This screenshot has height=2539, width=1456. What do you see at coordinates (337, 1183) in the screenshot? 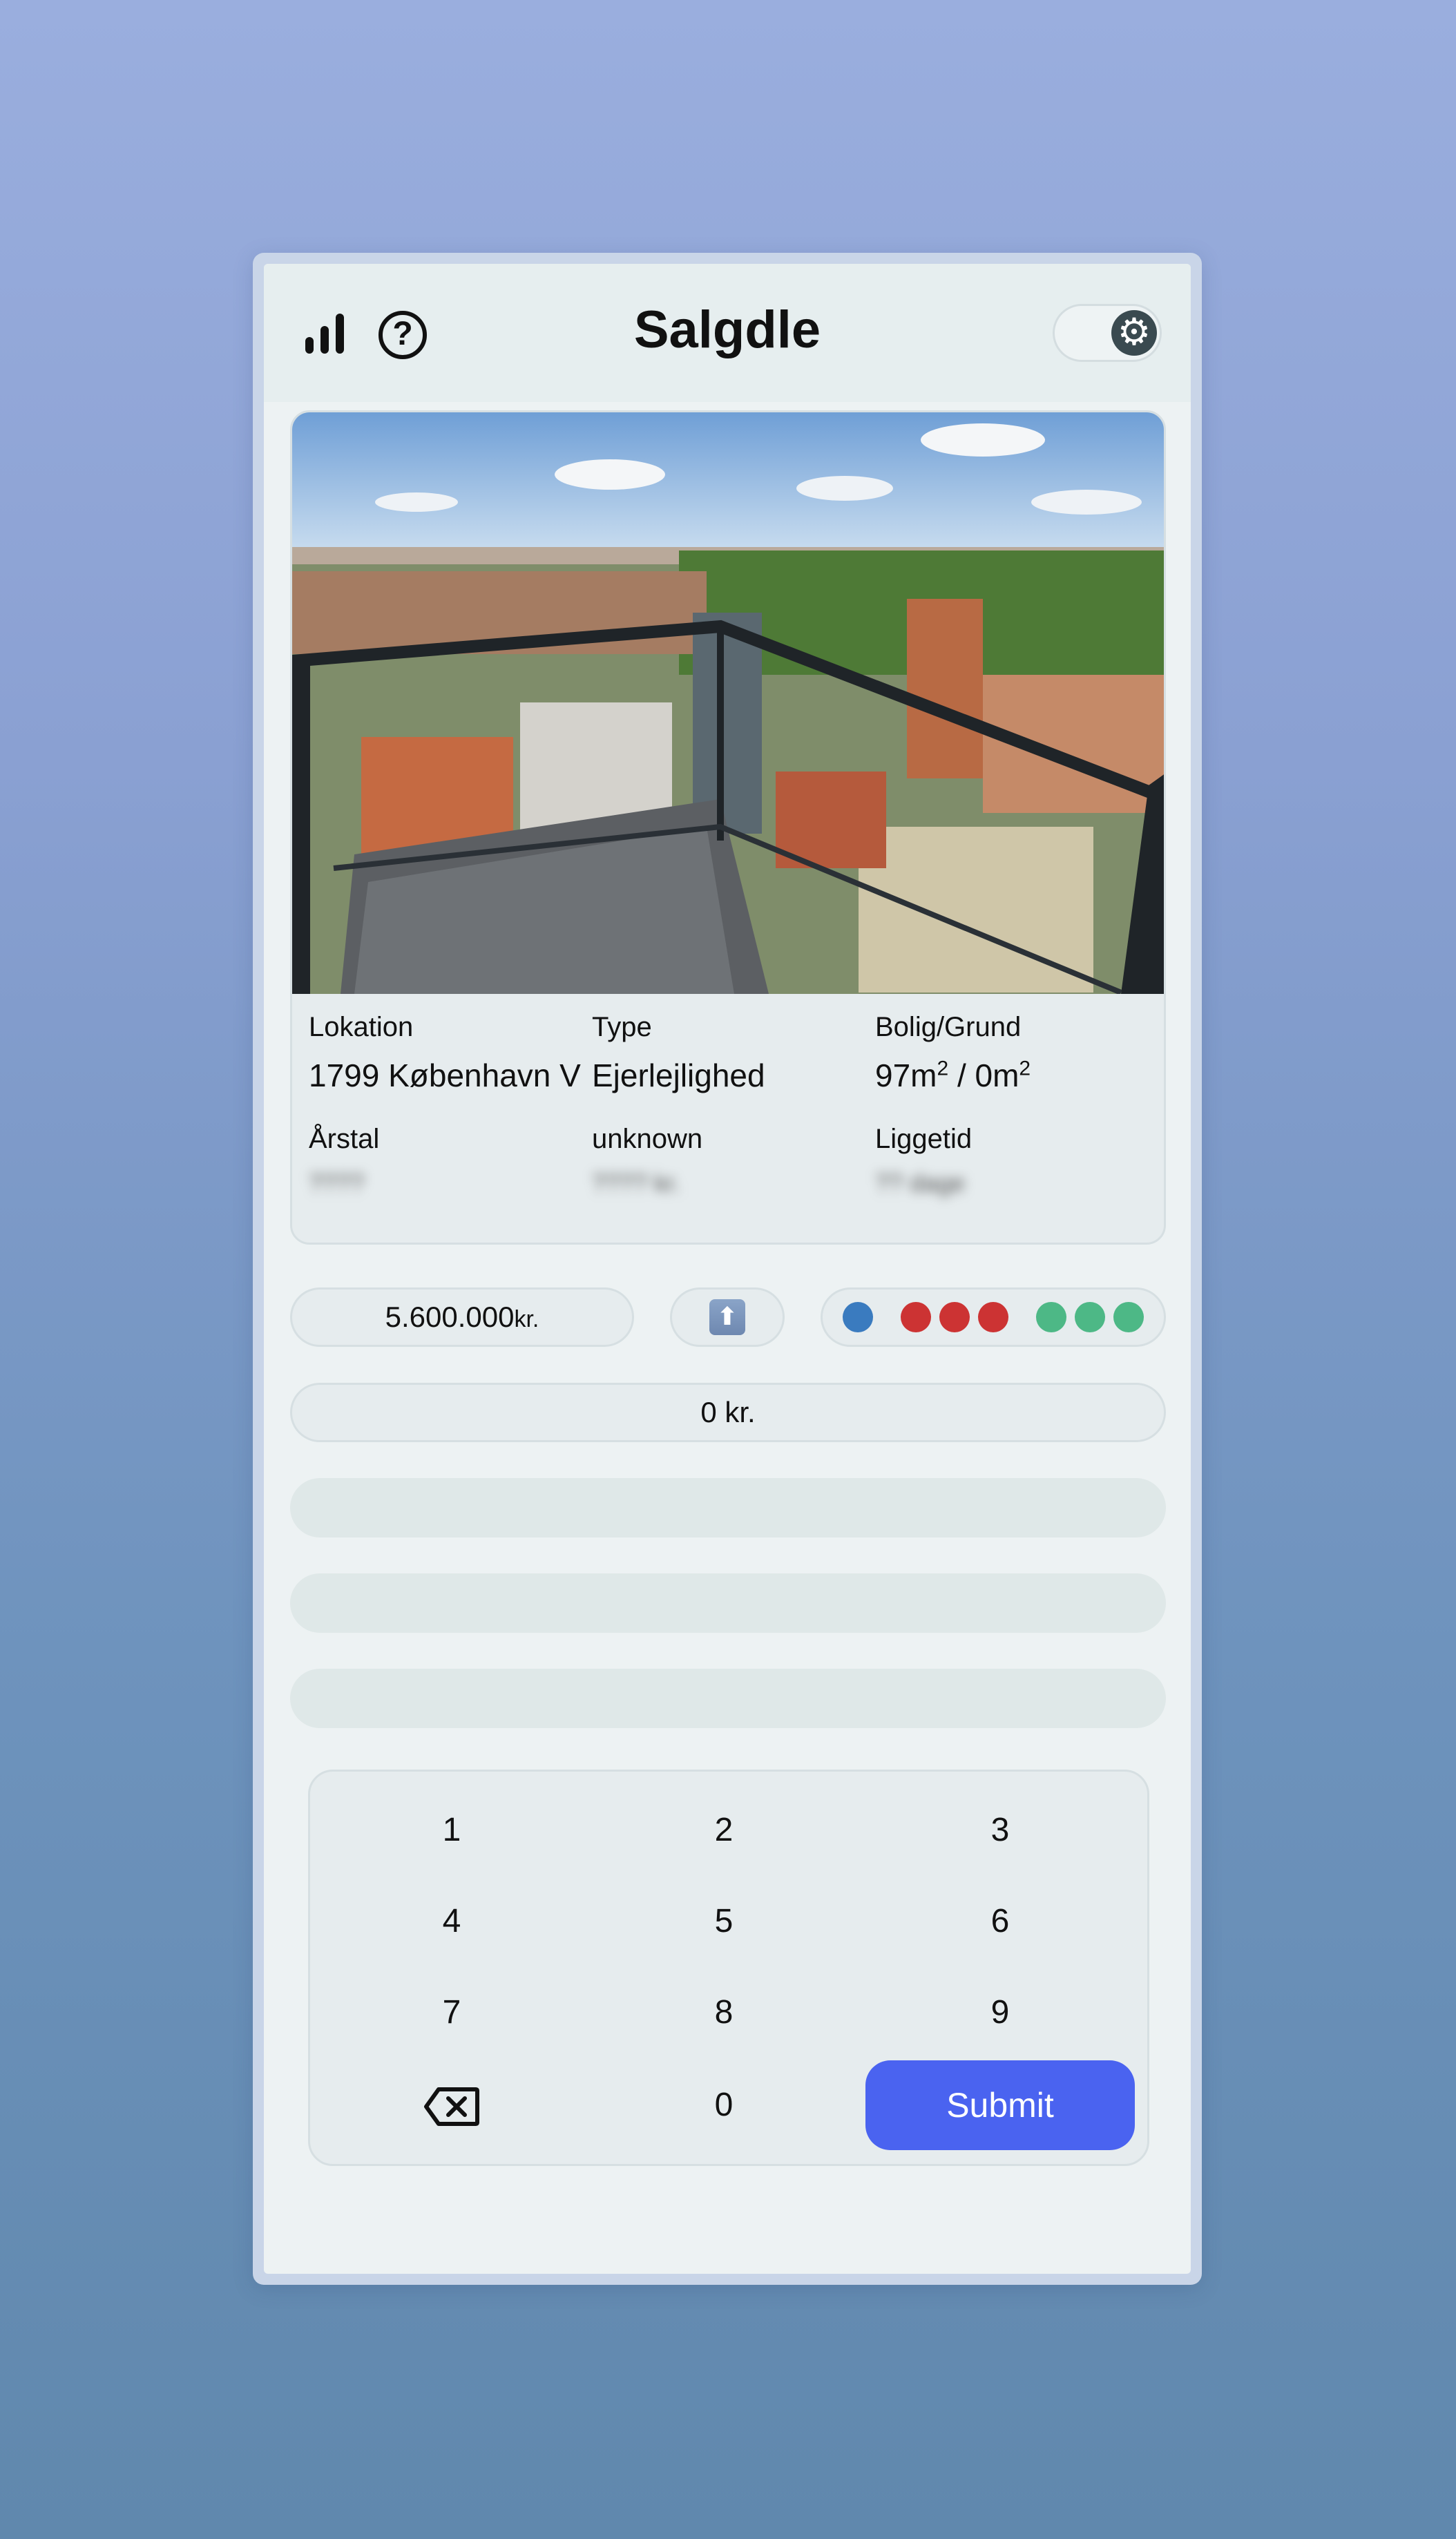
I see `year-value: ????` at bounding box center [337, 1183].